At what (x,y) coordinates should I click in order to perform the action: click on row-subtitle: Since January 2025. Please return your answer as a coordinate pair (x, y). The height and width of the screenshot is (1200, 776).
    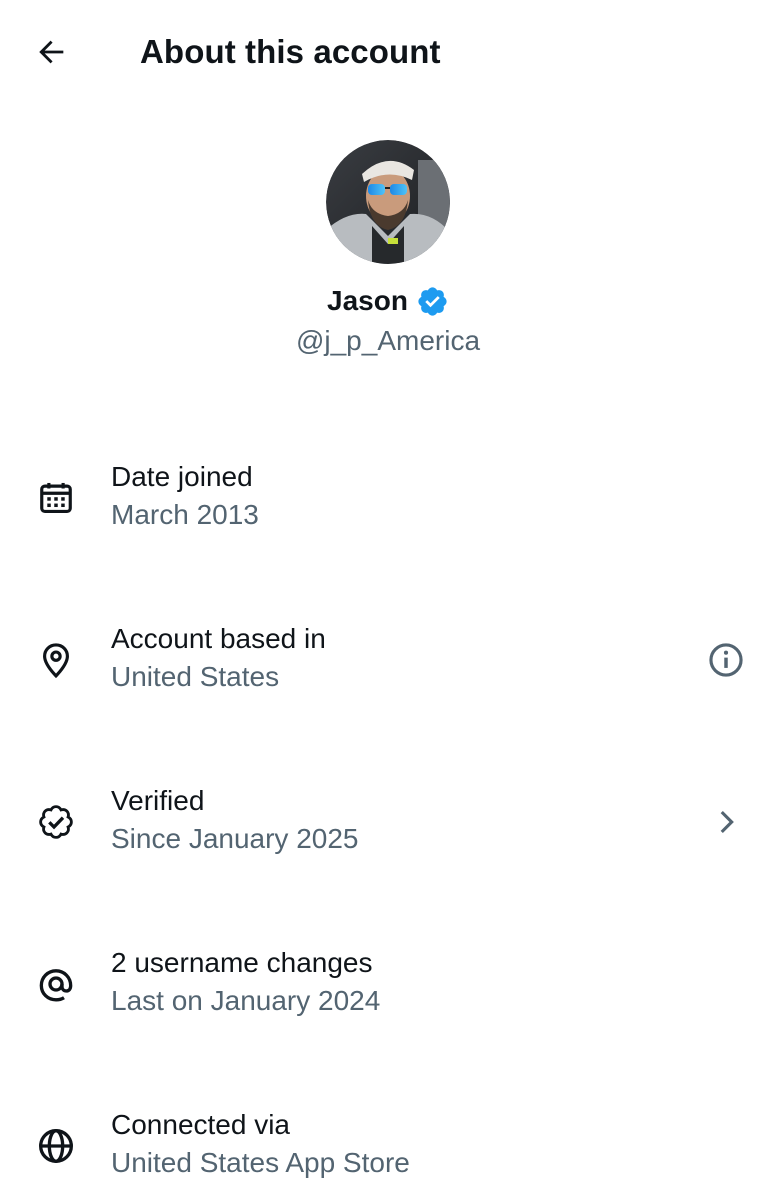
    Looking at the image, I should click on (235, 838).